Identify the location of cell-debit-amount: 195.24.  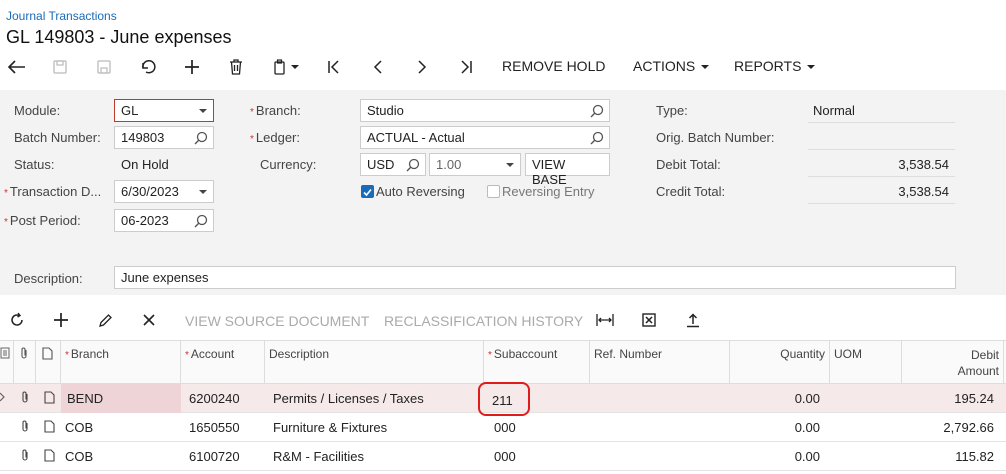
(951, 398).